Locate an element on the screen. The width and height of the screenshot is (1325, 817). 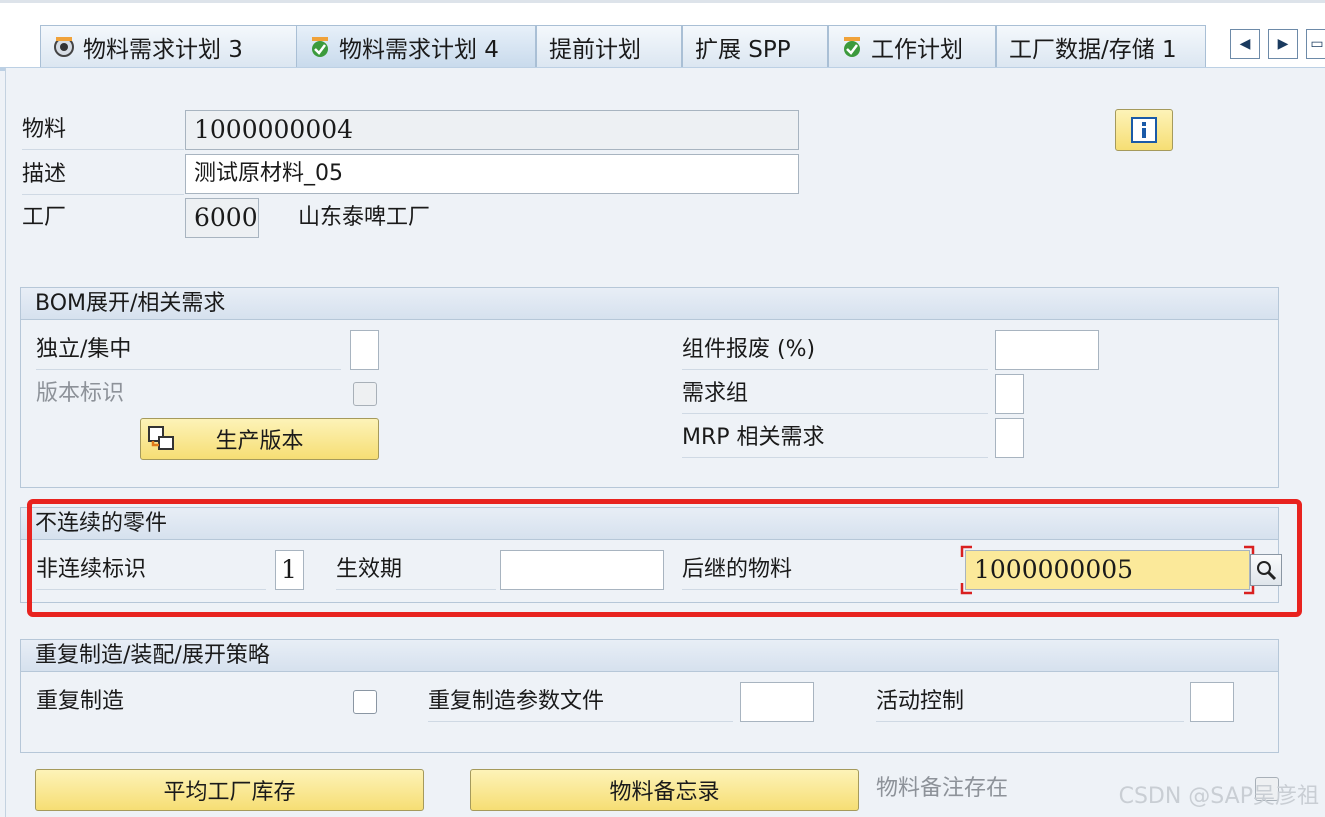
gear-icon is located at coordinates (64, 47).